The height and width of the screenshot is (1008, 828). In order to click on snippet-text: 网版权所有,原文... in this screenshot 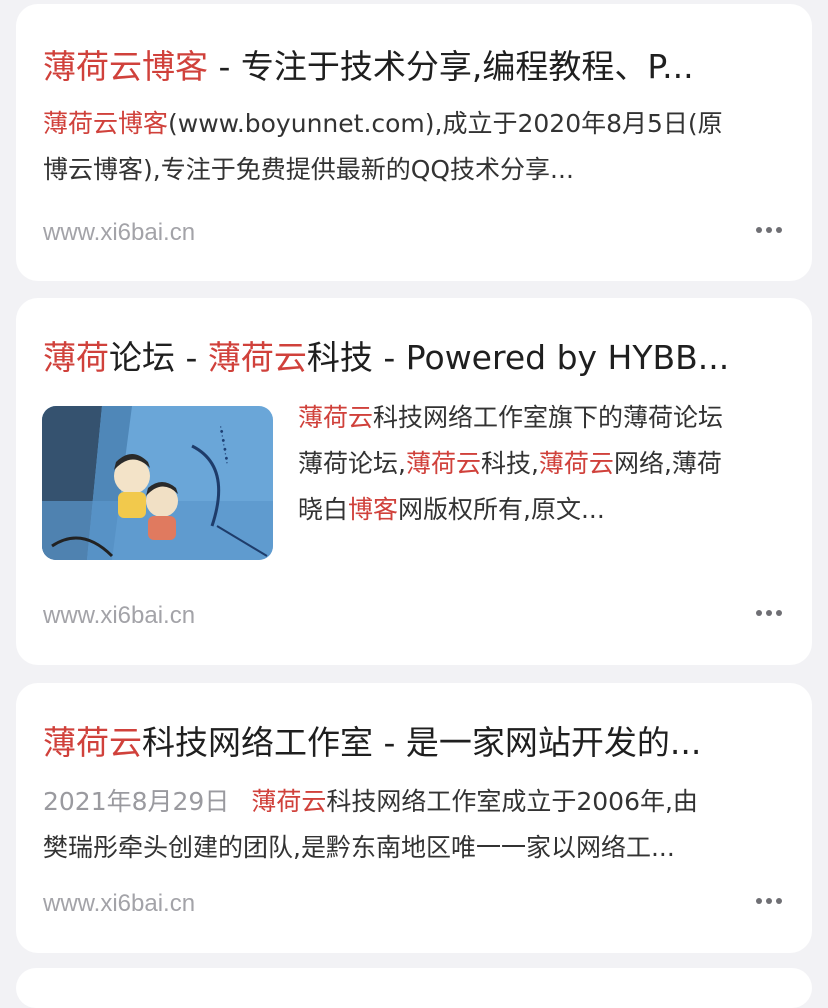, I will do `click(501, 509)`.